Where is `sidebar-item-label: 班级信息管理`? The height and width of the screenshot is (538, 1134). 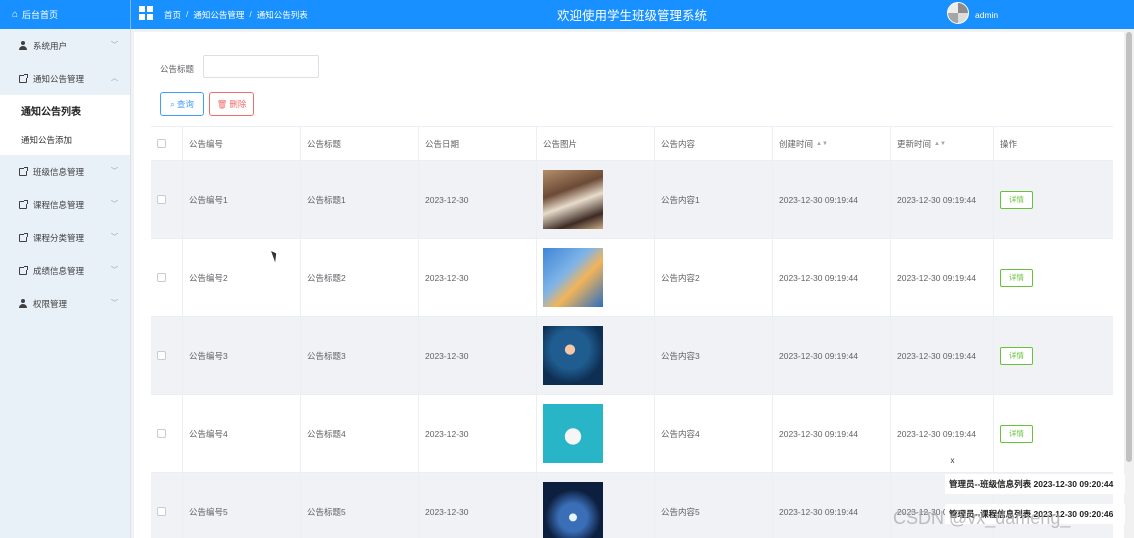
sidebar-item-label: 班级信息管理 is located at coordinates (59, 171).